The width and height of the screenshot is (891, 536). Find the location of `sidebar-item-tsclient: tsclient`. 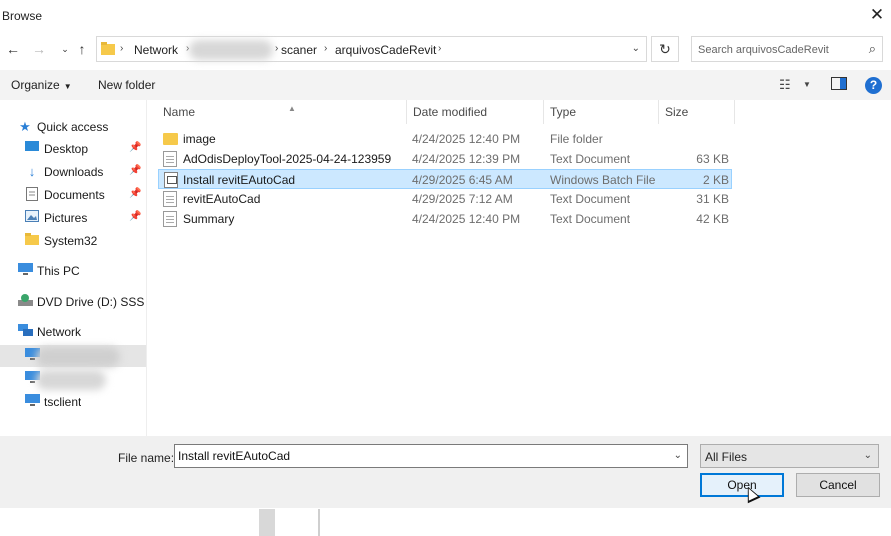

sidebar-item-tsclient: tsclient is located at coordinates (73, 402).